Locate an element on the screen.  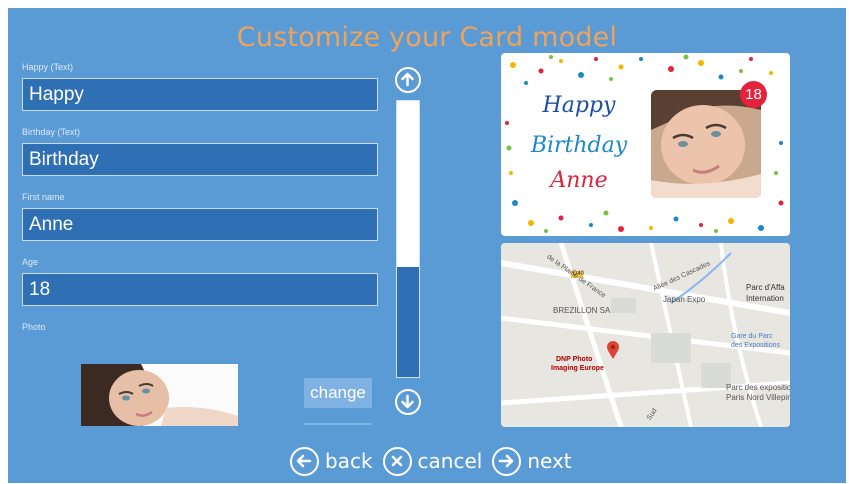
map-label-parc2: Parc des expositio is located at coordinates (758, 387).